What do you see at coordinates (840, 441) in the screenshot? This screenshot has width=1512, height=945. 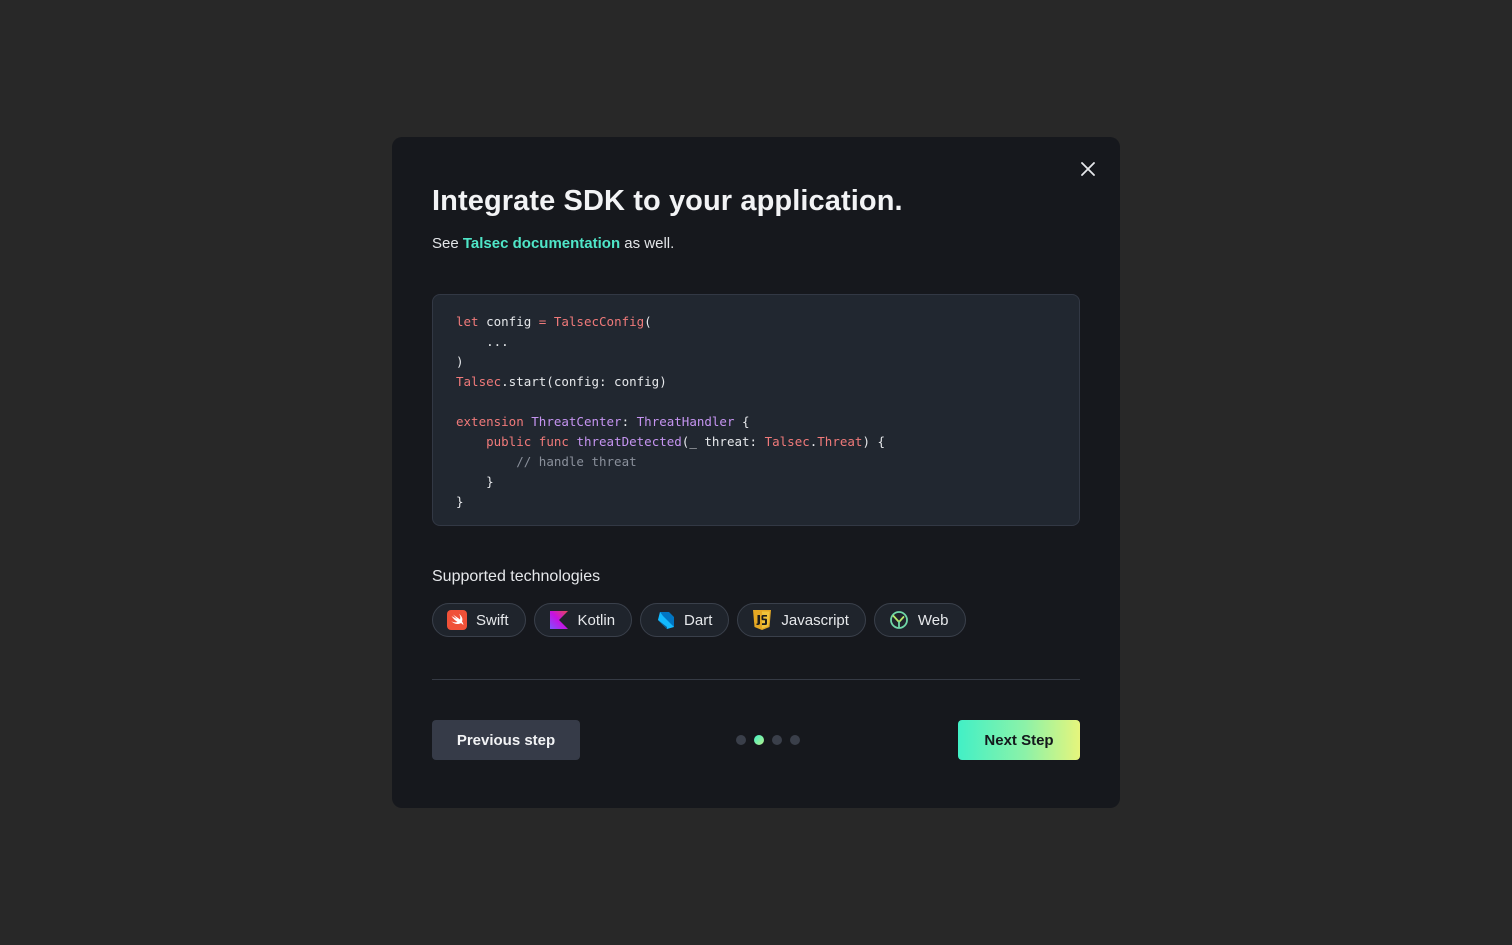 I see `code-token: Threat` at bounding box center [840, 441].